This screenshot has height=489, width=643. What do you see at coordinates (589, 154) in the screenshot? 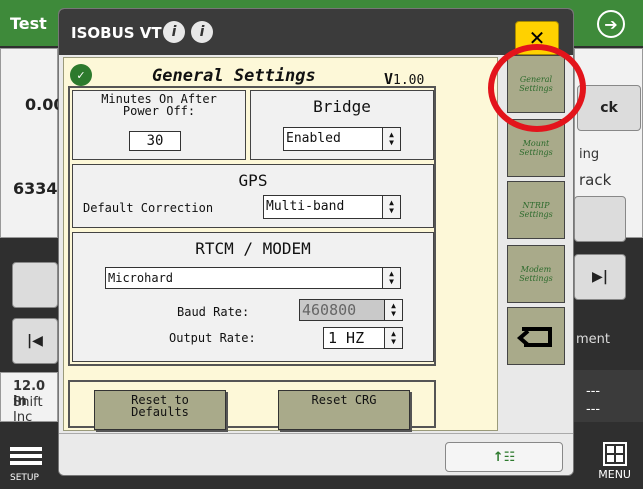
I see `track-sub-1: ing` at bounding box center [589, 154].